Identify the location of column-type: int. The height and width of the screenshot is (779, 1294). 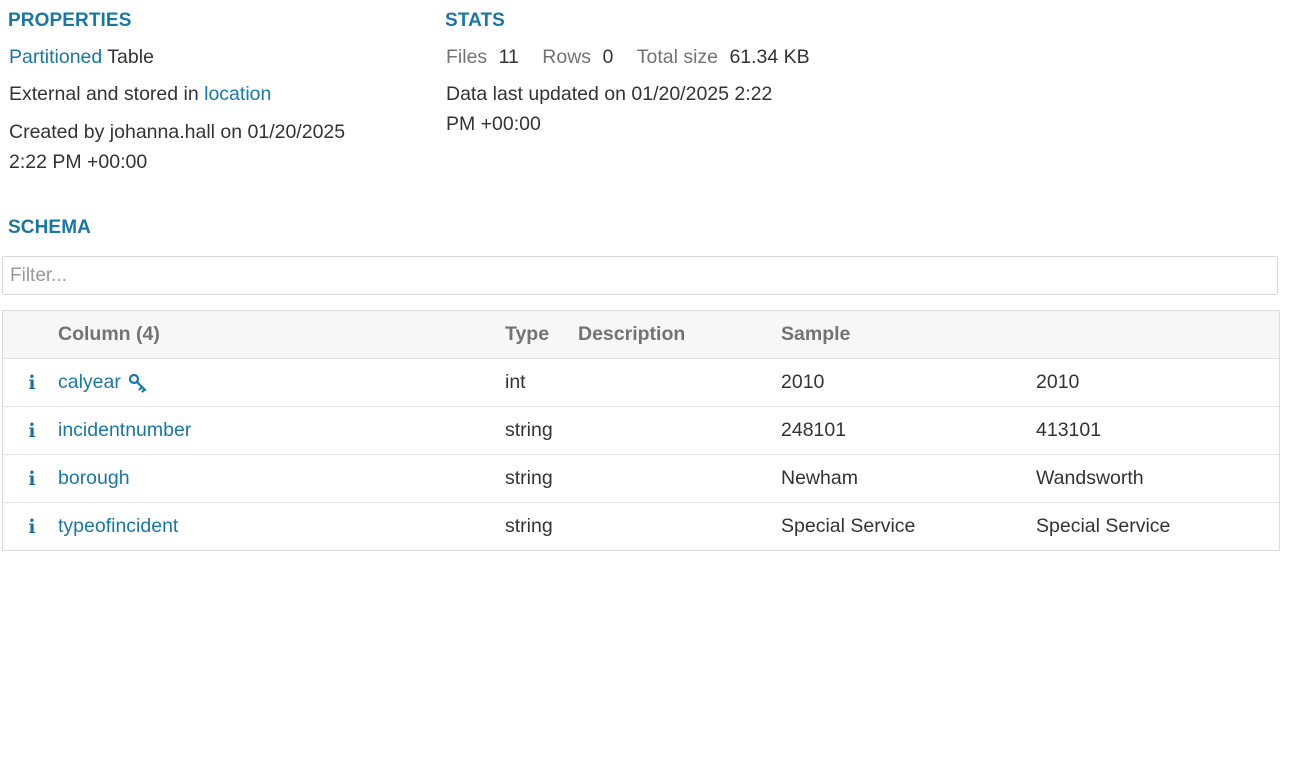
(515, 382).